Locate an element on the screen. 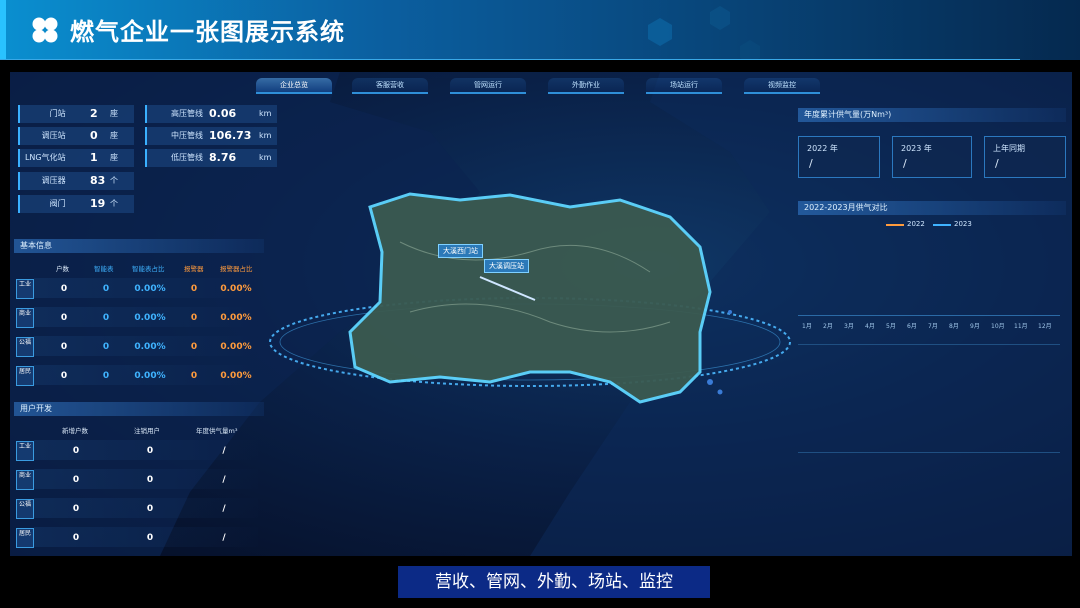  map-label-station: 大溪西门站 is located at coordinates (460, 251).